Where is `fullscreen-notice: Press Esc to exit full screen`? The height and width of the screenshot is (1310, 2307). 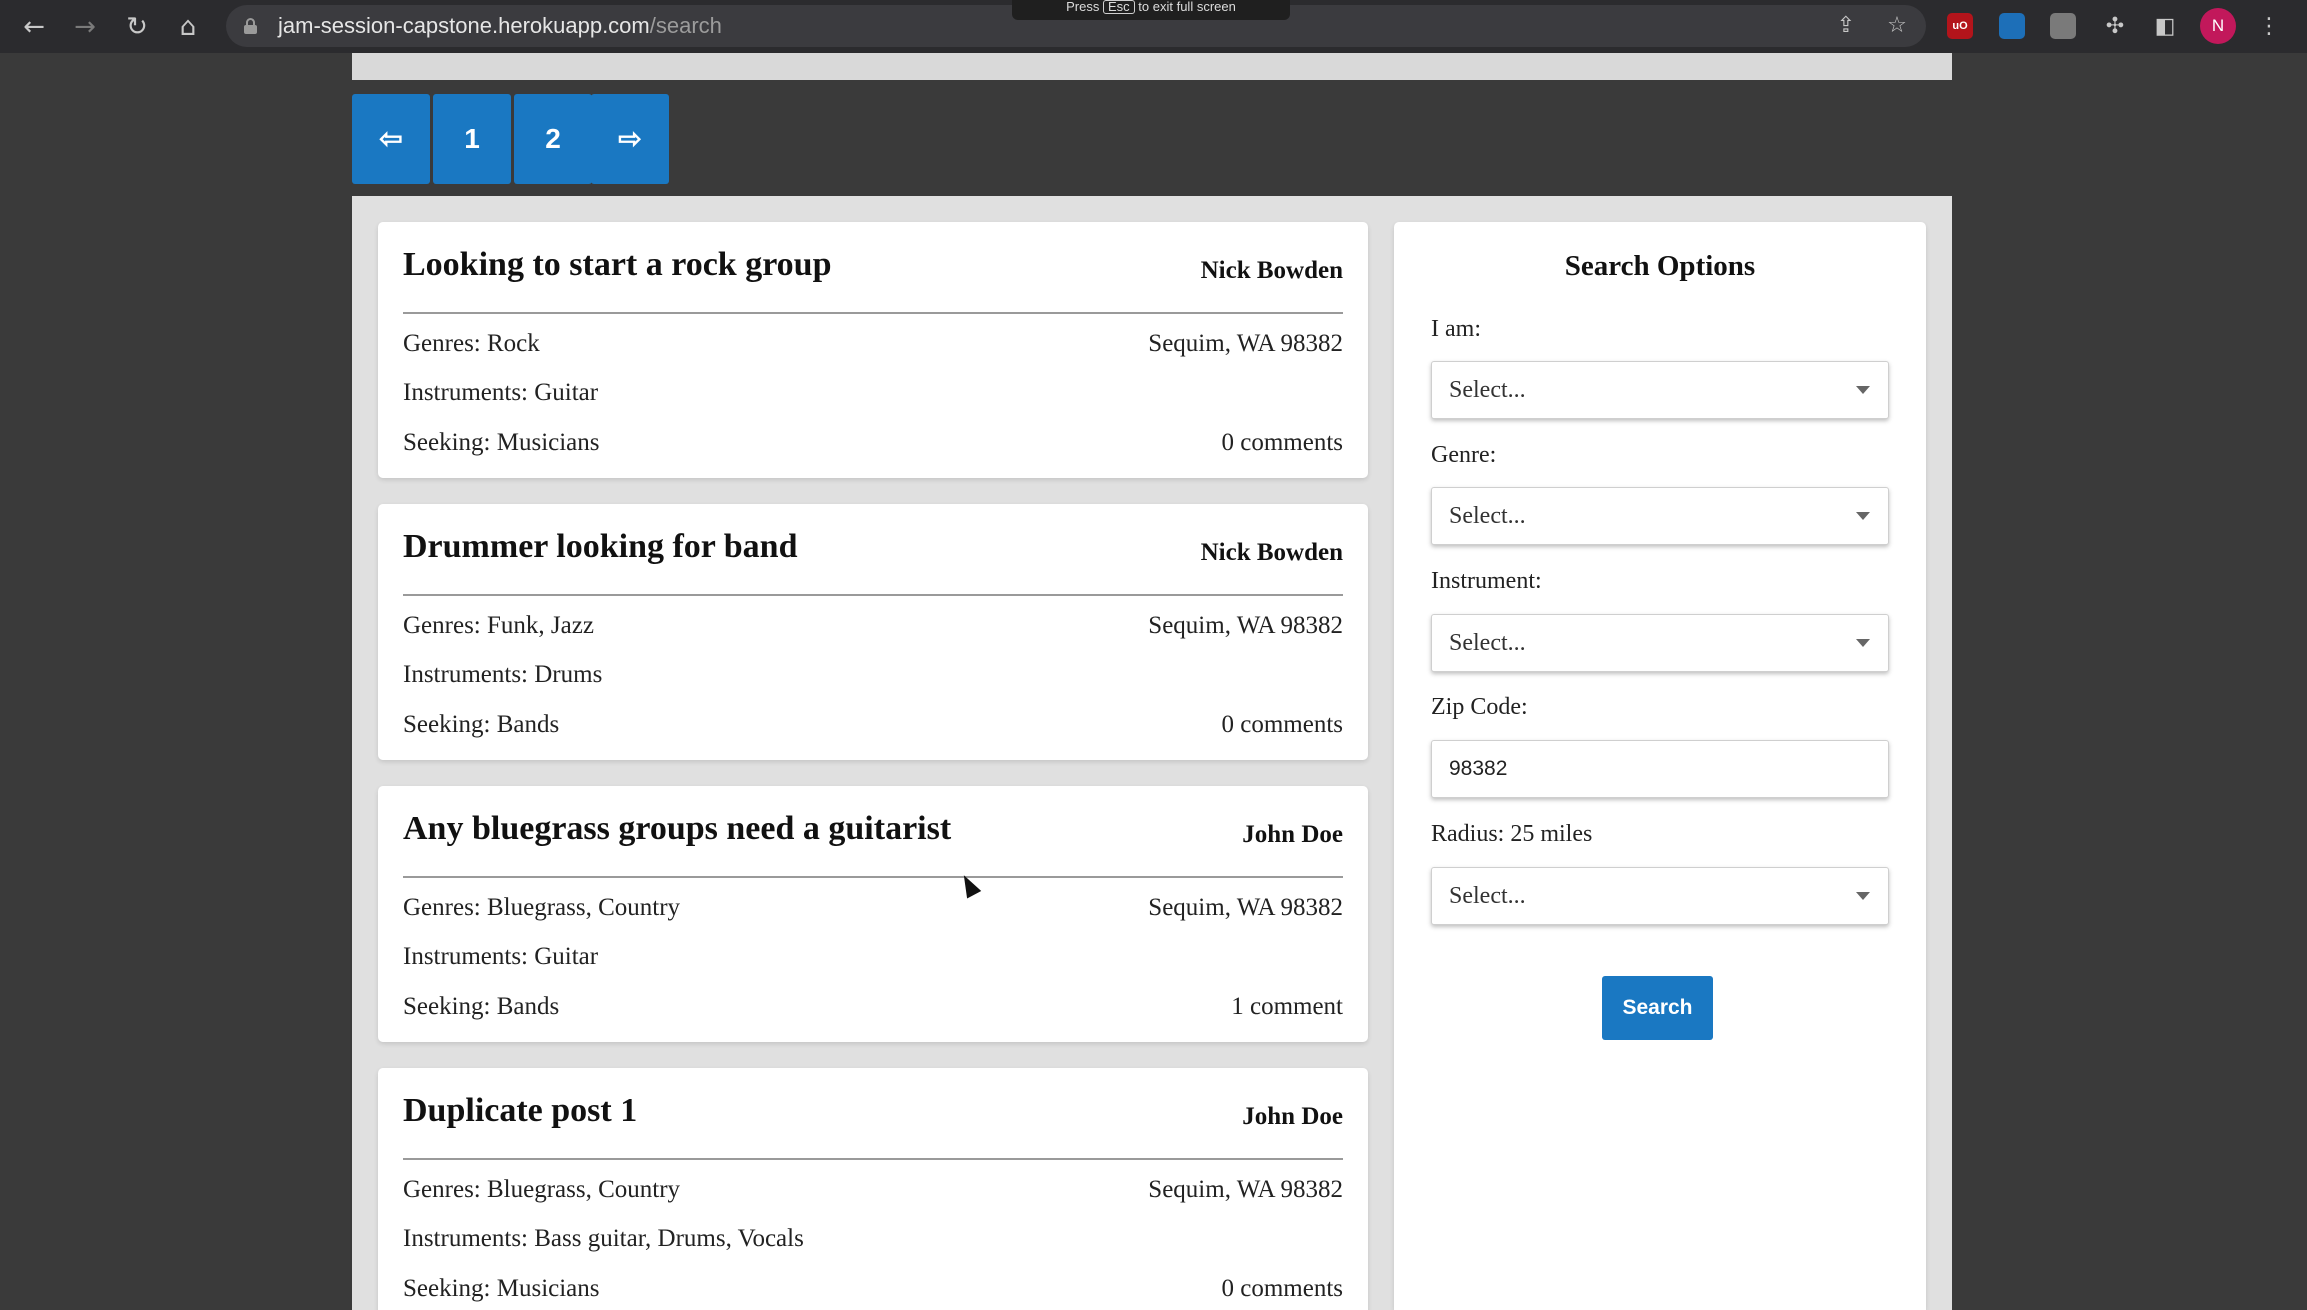 fullscreen-notice: Press Esc to exit full screen is located at coordinates (1151, 10).